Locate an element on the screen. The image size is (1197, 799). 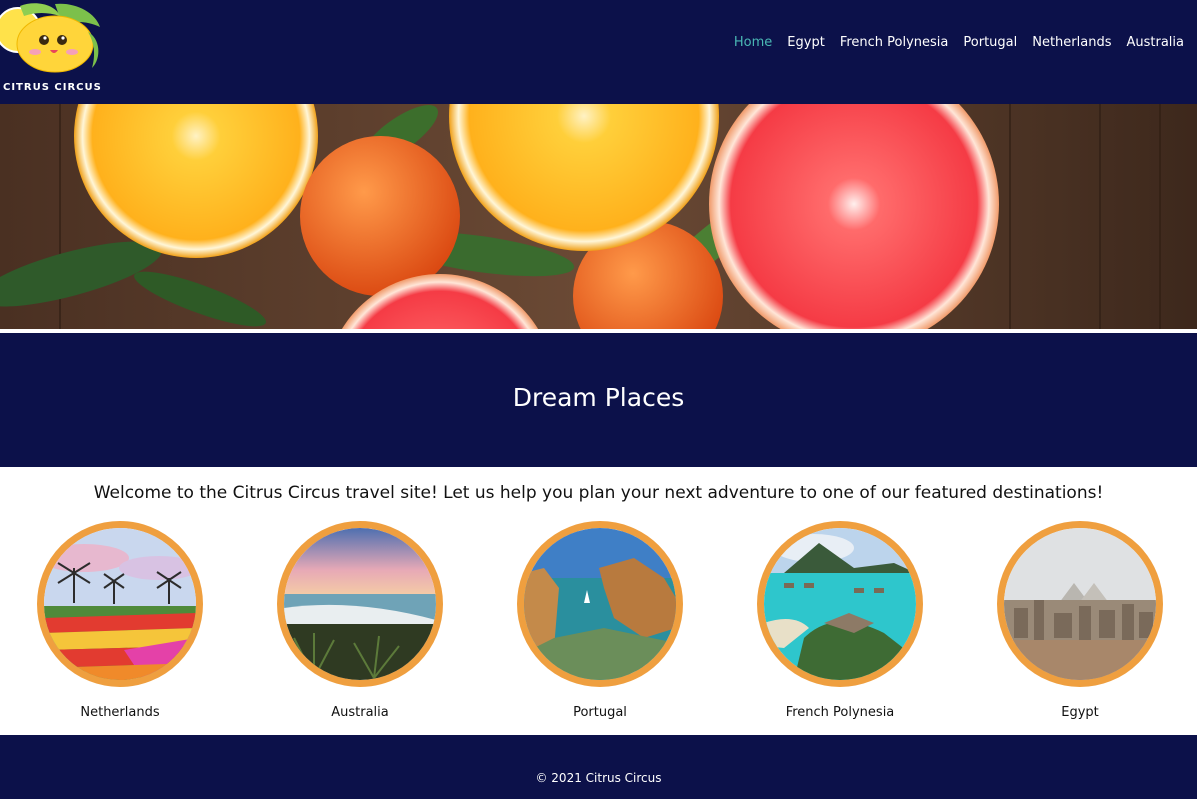
nav-link-australia: Australia is located at coordinates (1155, 42).